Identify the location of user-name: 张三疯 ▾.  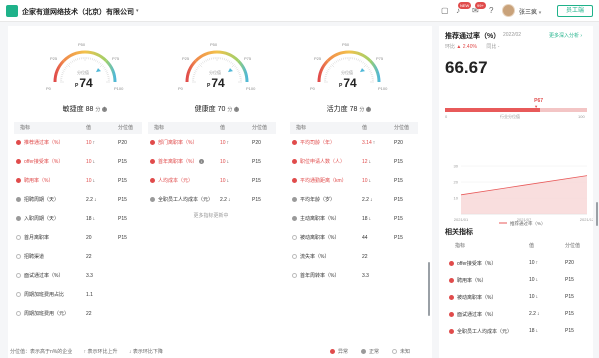
(530, 11).